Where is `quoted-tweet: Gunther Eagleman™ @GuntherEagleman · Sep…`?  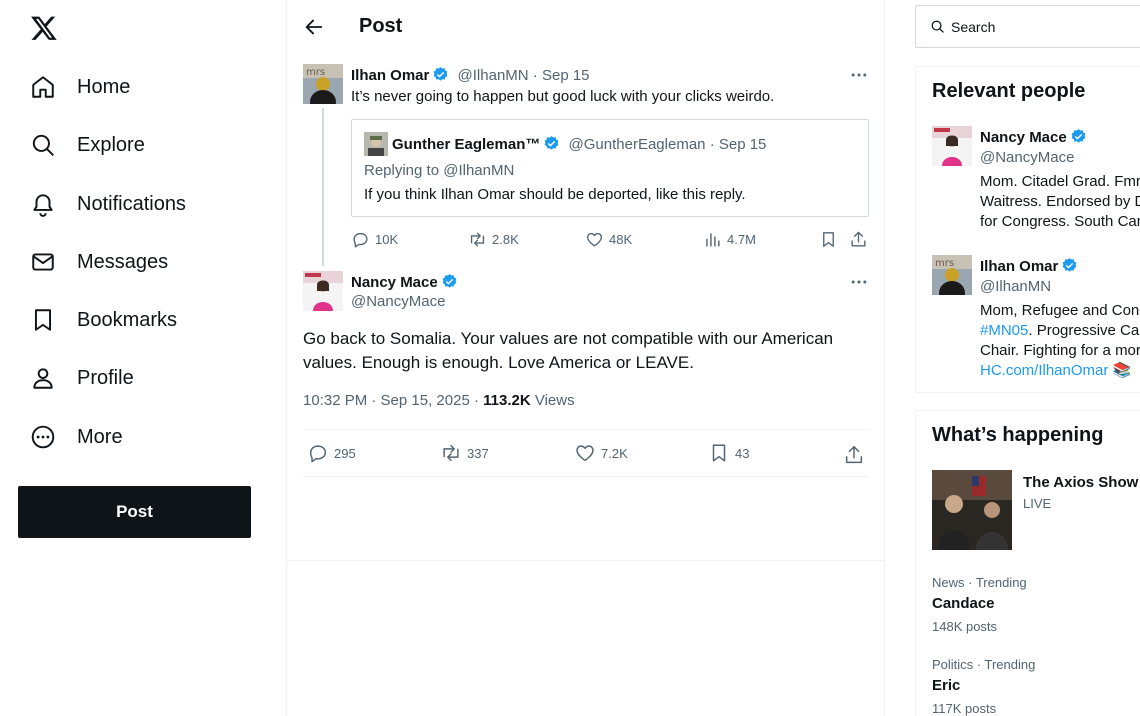
quoted-tweet: Gunther Eagleman™ @GuntherEagleman · Sep… is located at coordinates (610, 168).